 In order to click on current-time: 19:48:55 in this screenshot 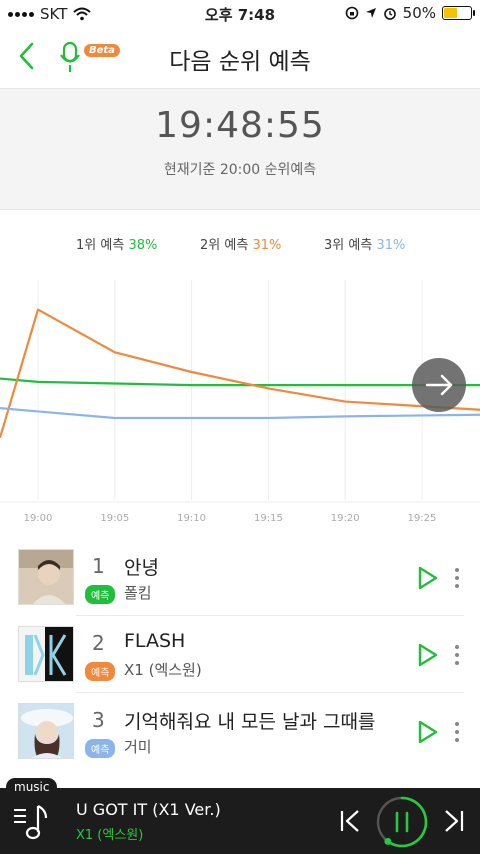, I will do `click(240, 125)`.